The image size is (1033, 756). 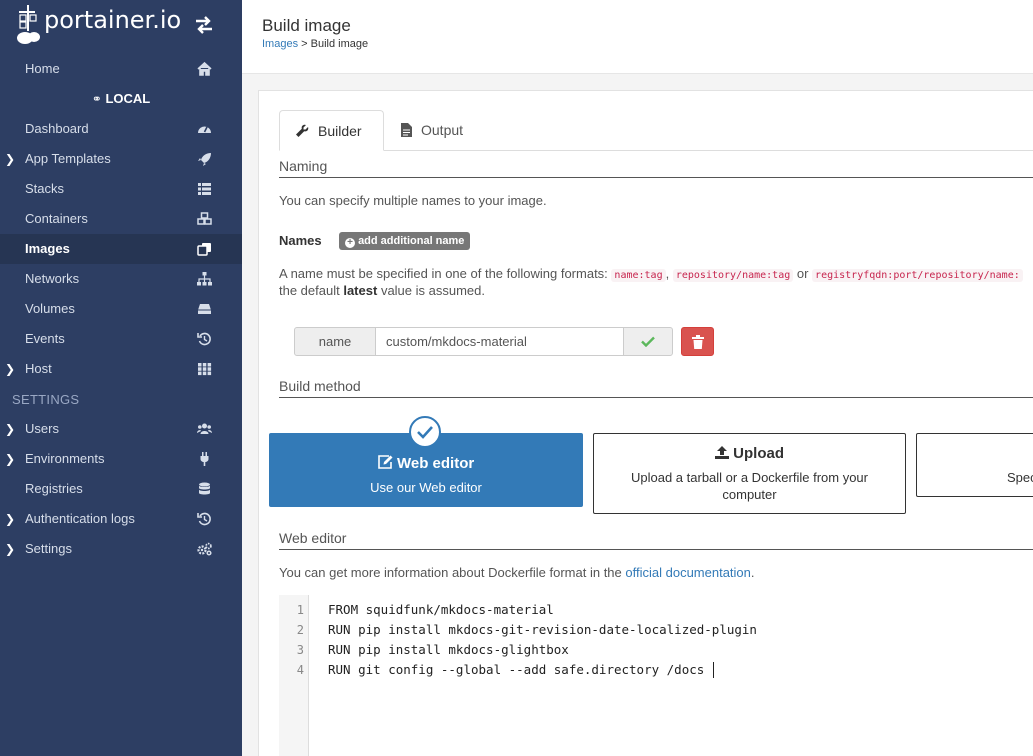 I want to click on add-additional-name-button: + add additional name, so click(x=405, y=241).